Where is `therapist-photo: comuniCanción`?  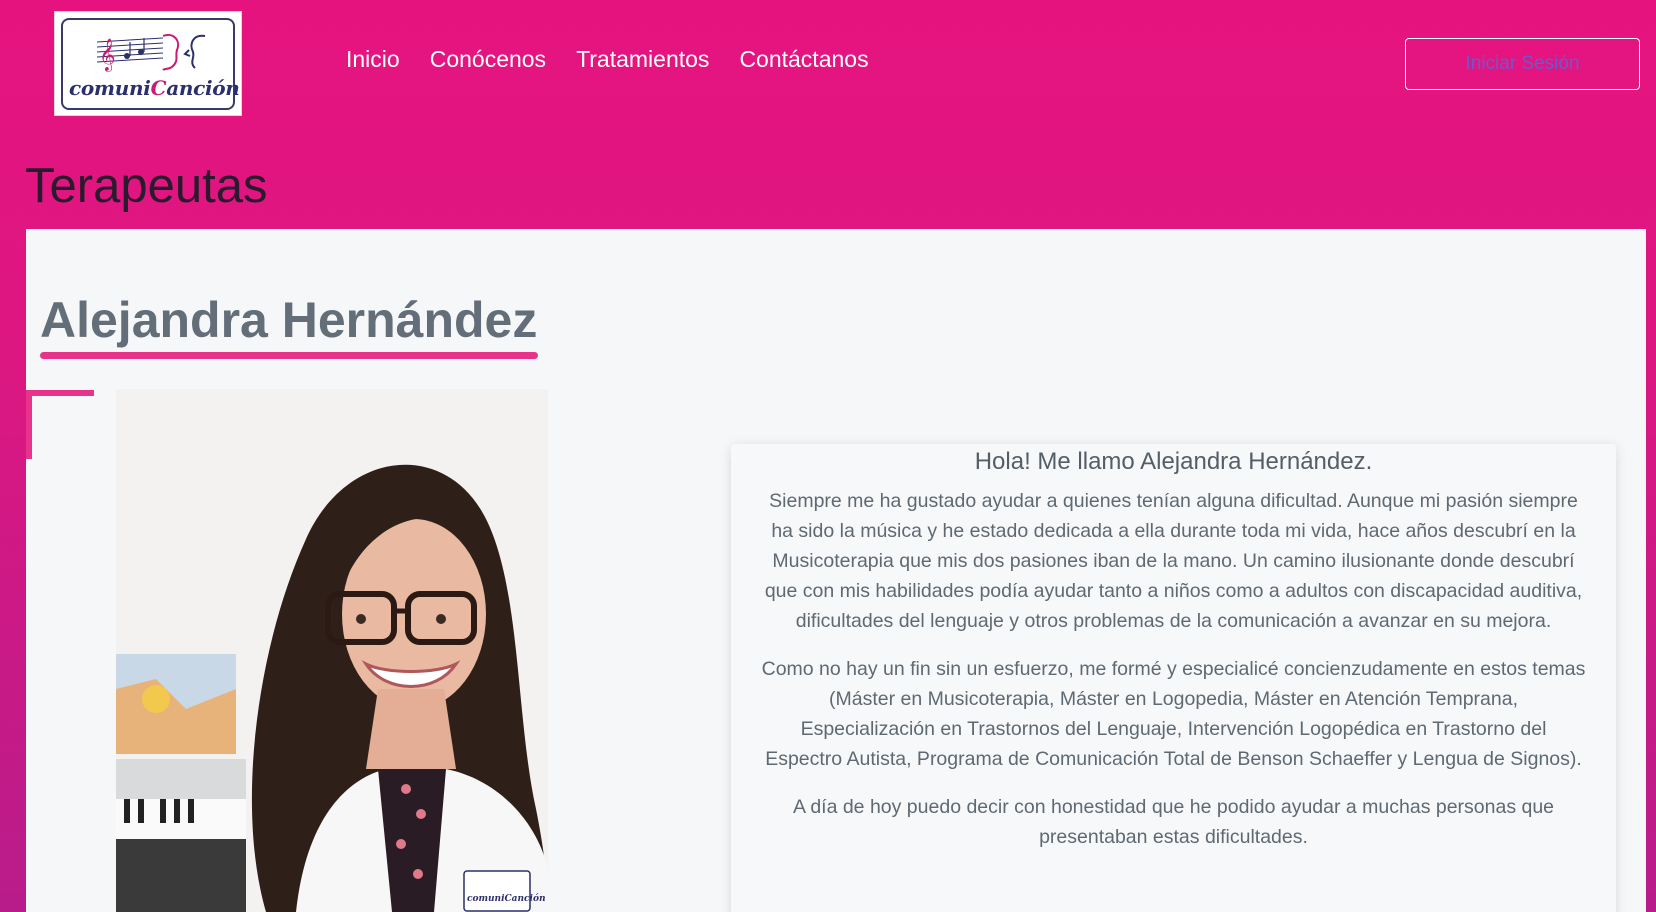 therapist-photo: comuniCanción is located at coordinates (332, 650).